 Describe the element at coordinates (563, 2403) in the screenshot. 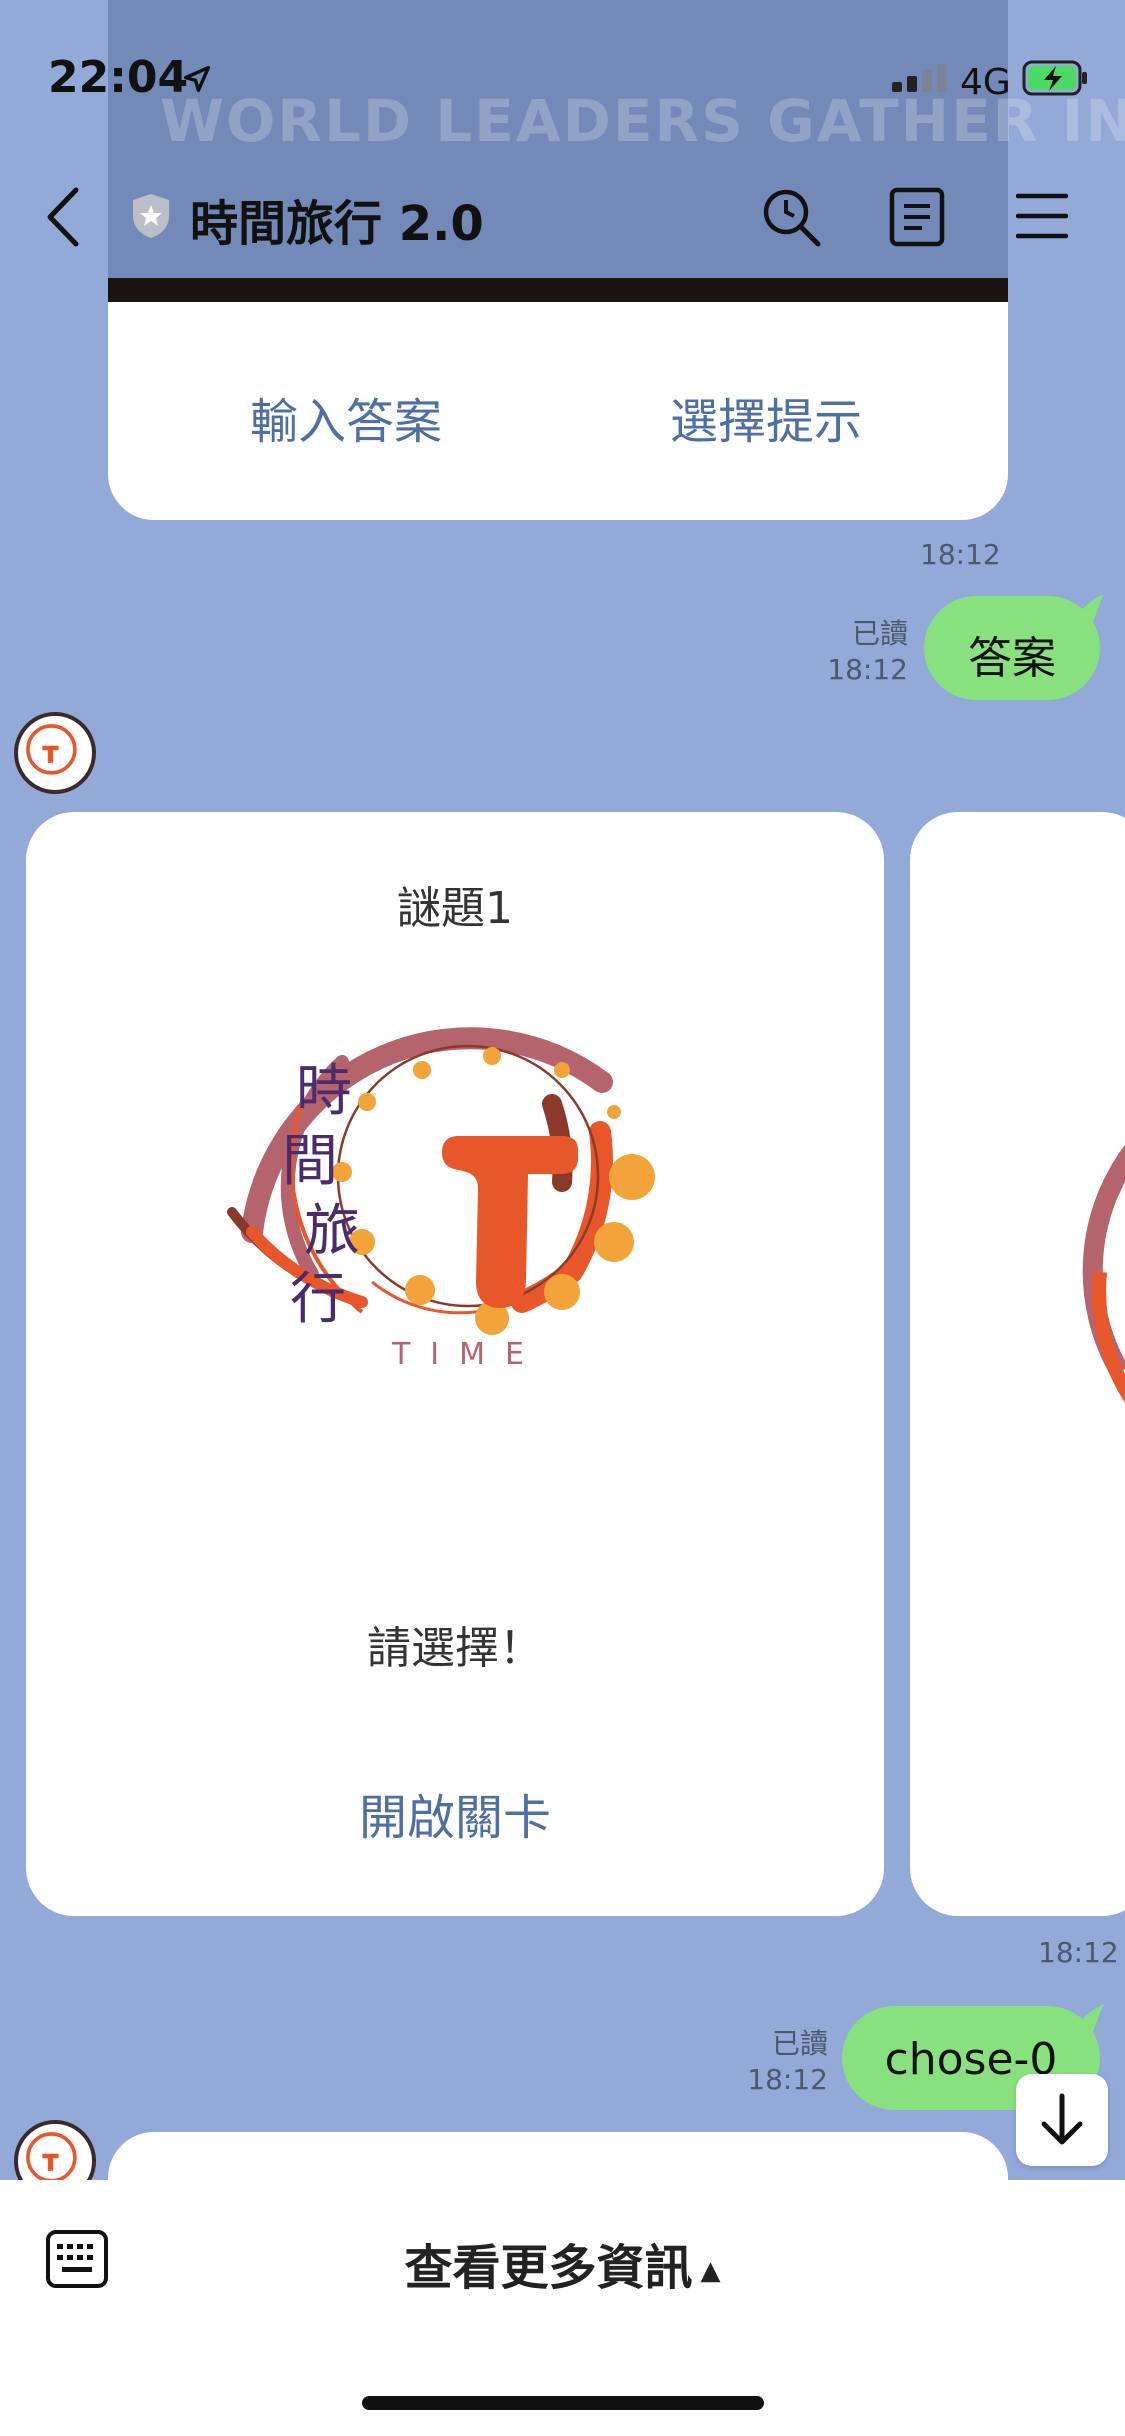

I see `home-indicator` at that location.